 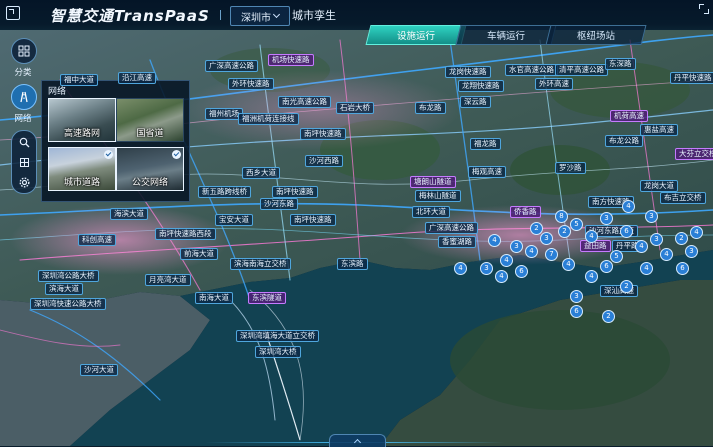 What do you see at coordinates (487, 172) in the screenshot?
I see `road-label: 梅观高速` at bounding box center [487, 172].